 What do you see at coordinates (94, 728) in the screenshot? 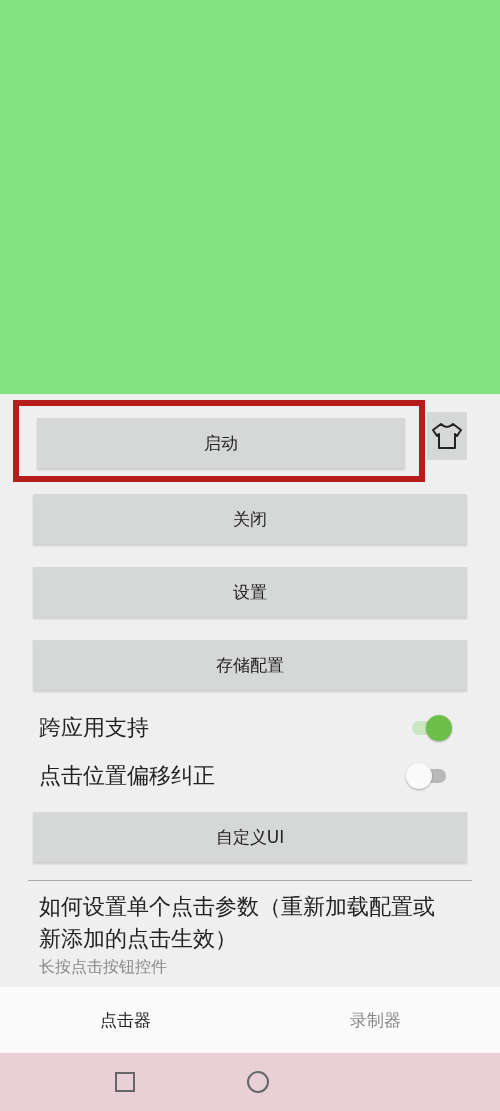
I see `switch-label: 跨应用支持` at bounding box center [94, 728].